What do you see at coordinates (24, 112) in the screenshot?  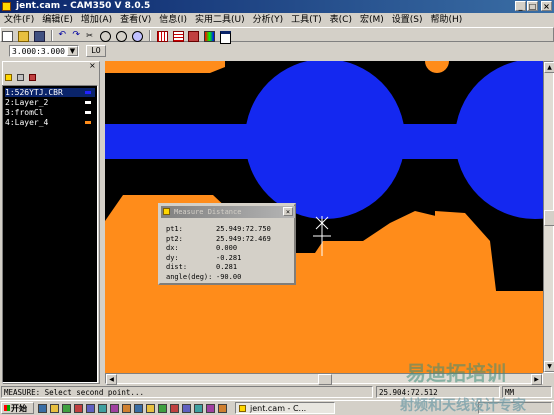 I see `layer-label: 3:fromCl` at bounding box center [24, 112].